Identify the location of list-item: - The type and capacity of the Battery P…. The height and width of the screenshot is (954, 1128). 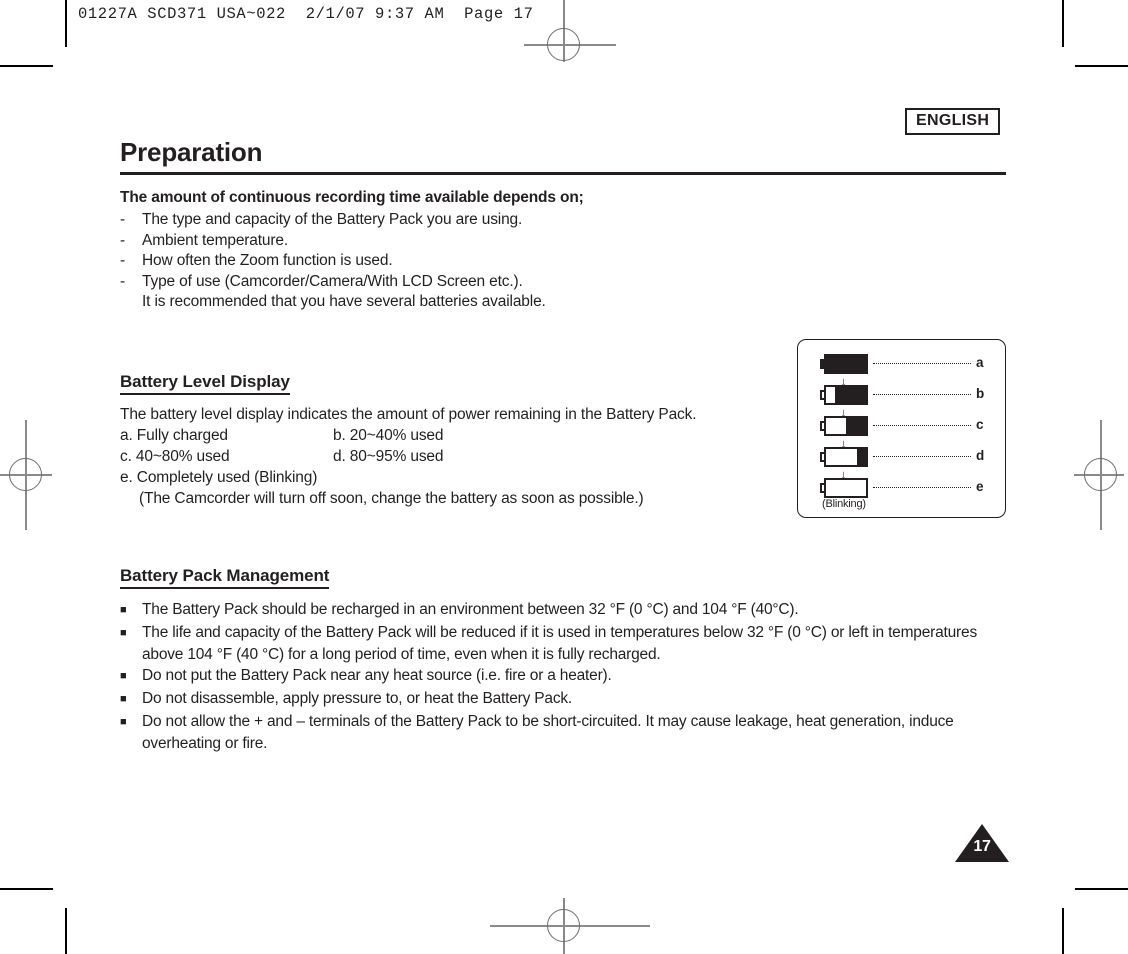
(333, 220).